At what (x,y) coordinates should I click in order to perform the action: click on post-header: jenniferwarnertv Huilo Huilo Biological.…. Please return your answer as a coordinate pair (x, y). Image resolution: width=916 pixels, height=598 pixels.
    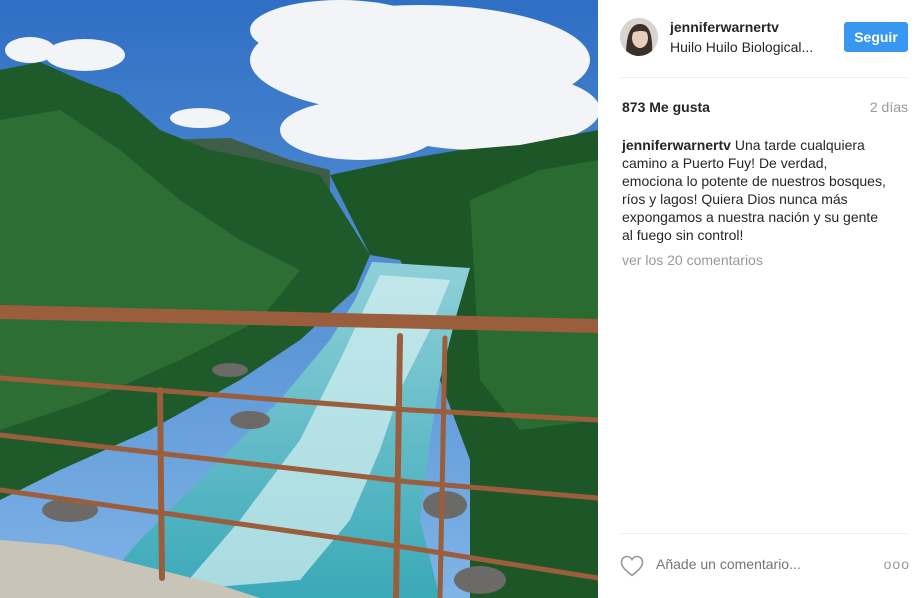
    Looking at the image, I should click on (764, 38).